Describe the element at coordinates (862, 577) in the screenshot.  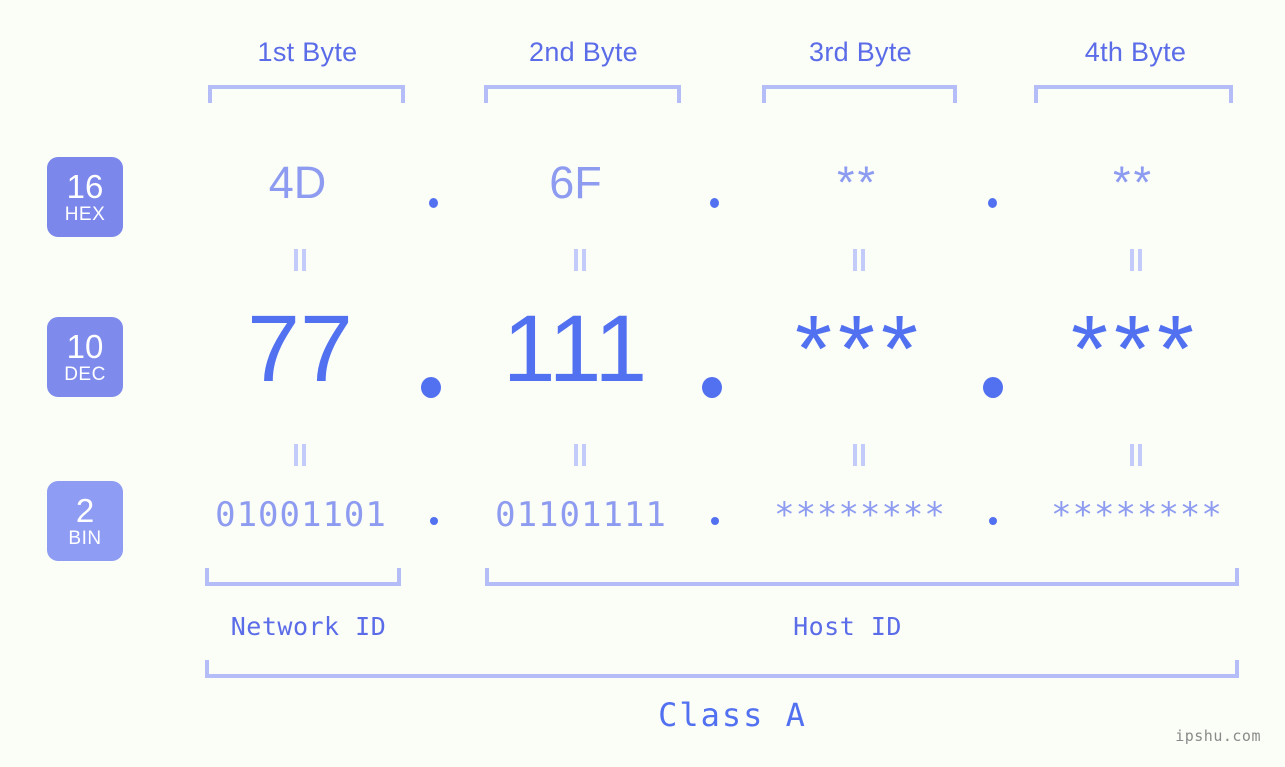
I see `host-id-bracket` at that location.